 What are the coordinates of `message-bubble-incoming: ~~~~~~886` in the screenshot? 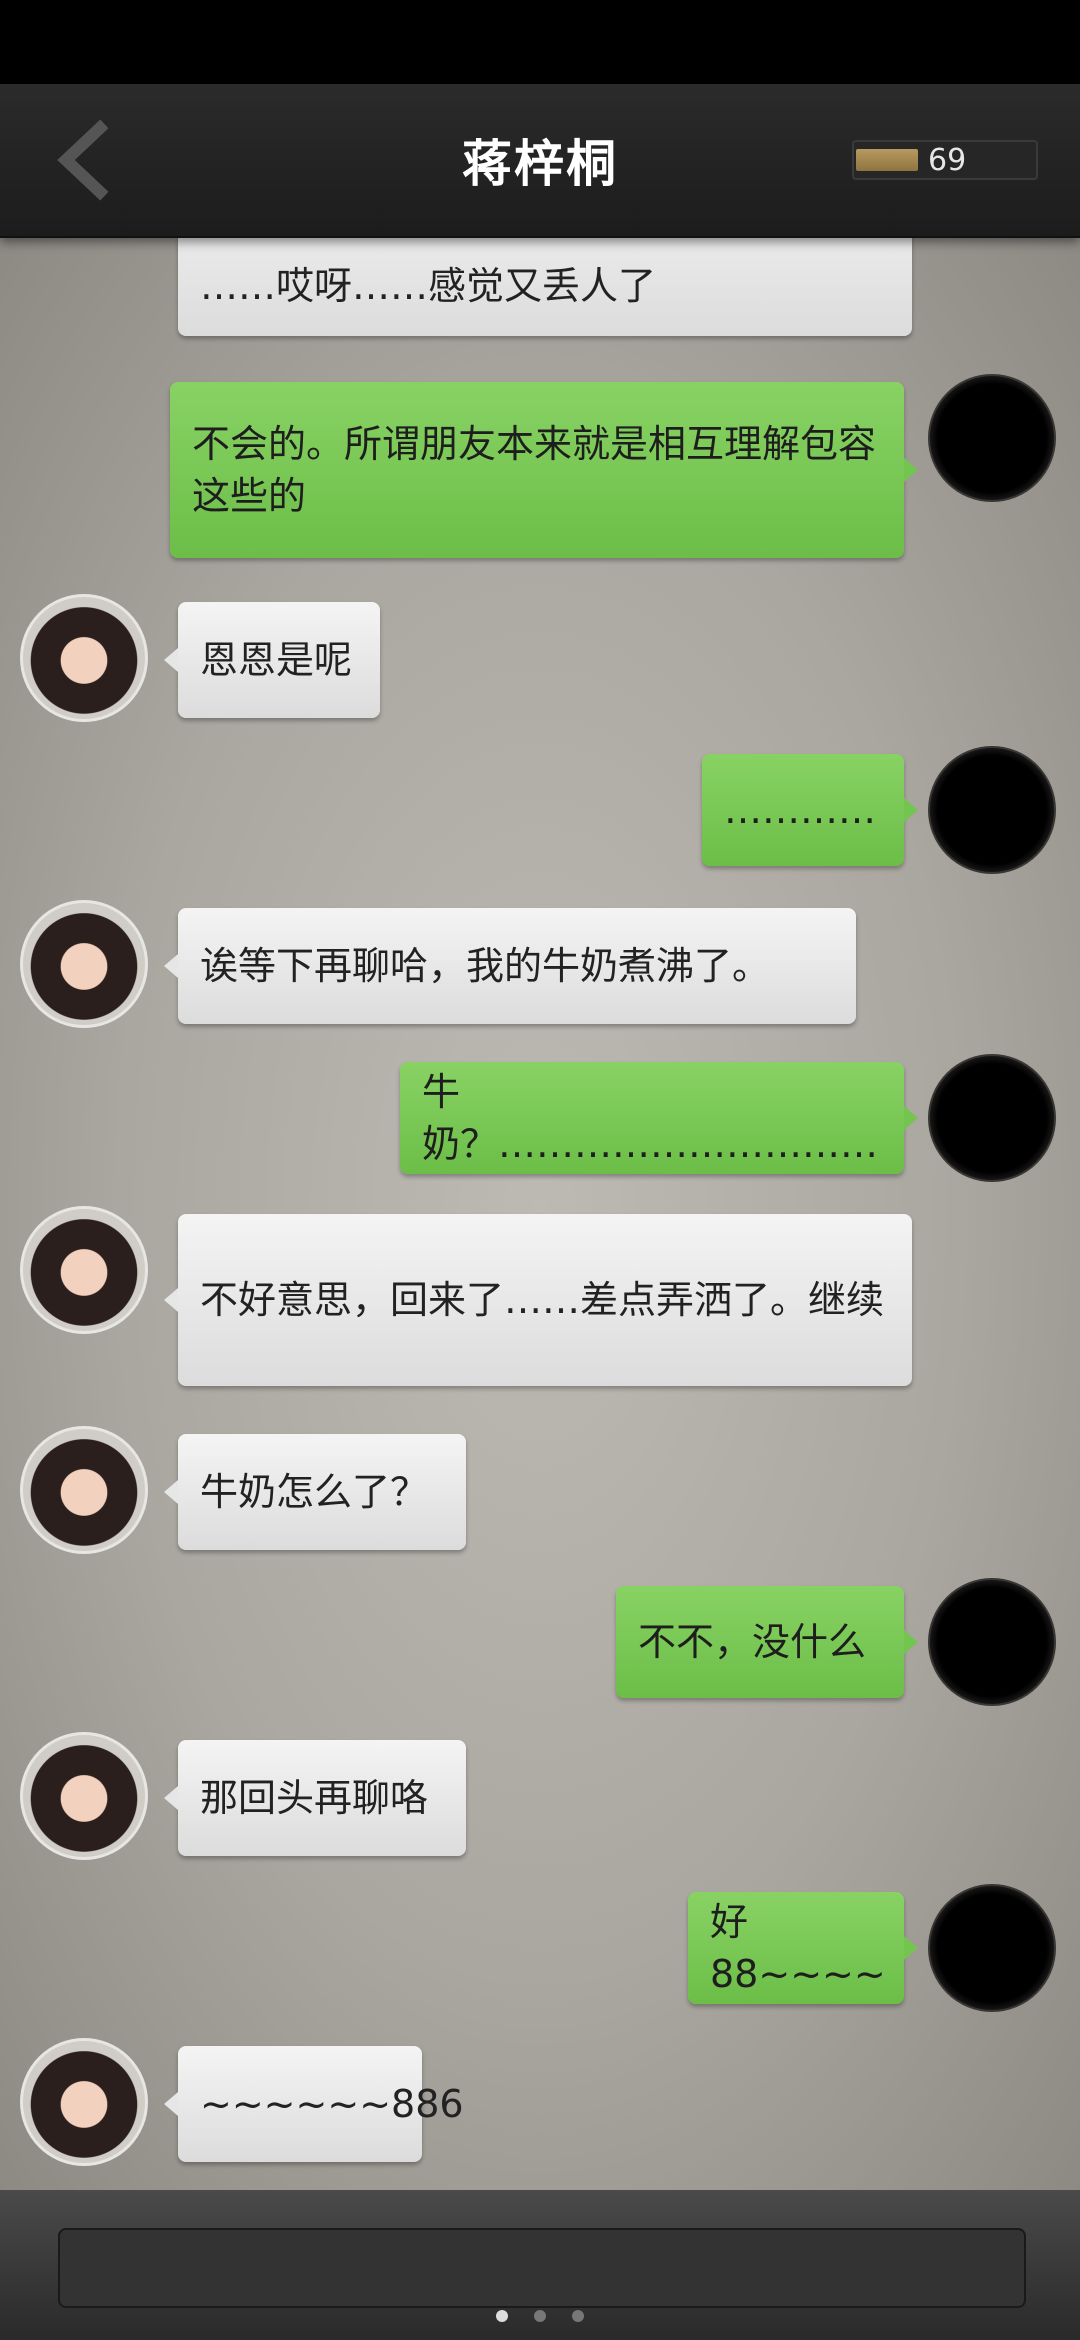 It's located at (314, 2104).